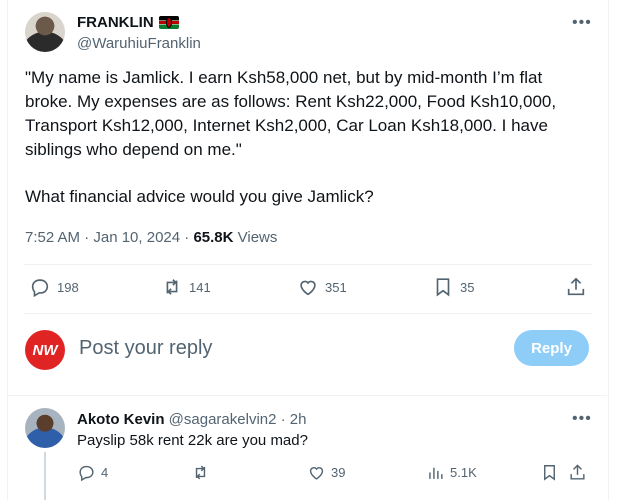 The image size is (617, 500). I want to click on thread-line, so click(45, 476).